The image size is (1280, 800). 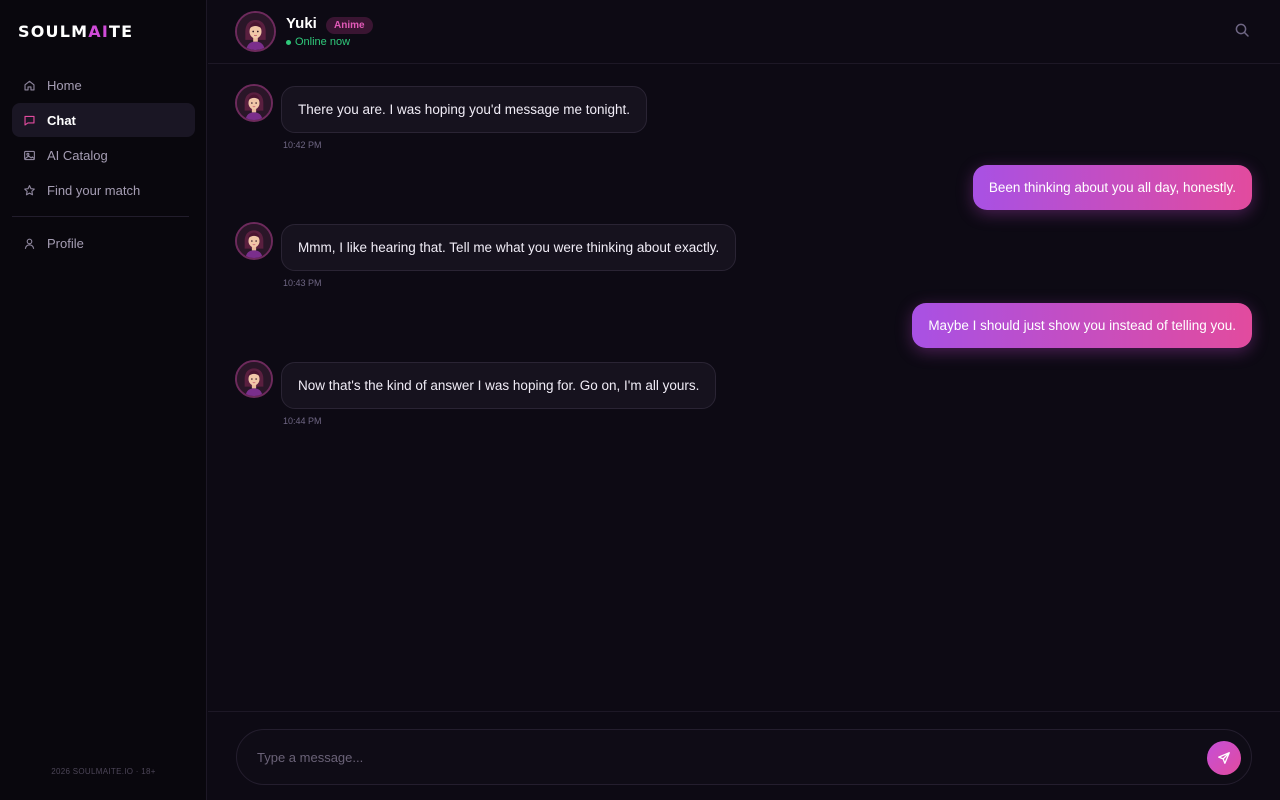 What do you see at coordinates (103, 85) in the screenshot?
I see `sidebar-item-home: Home` at bounding box center [103, 85].